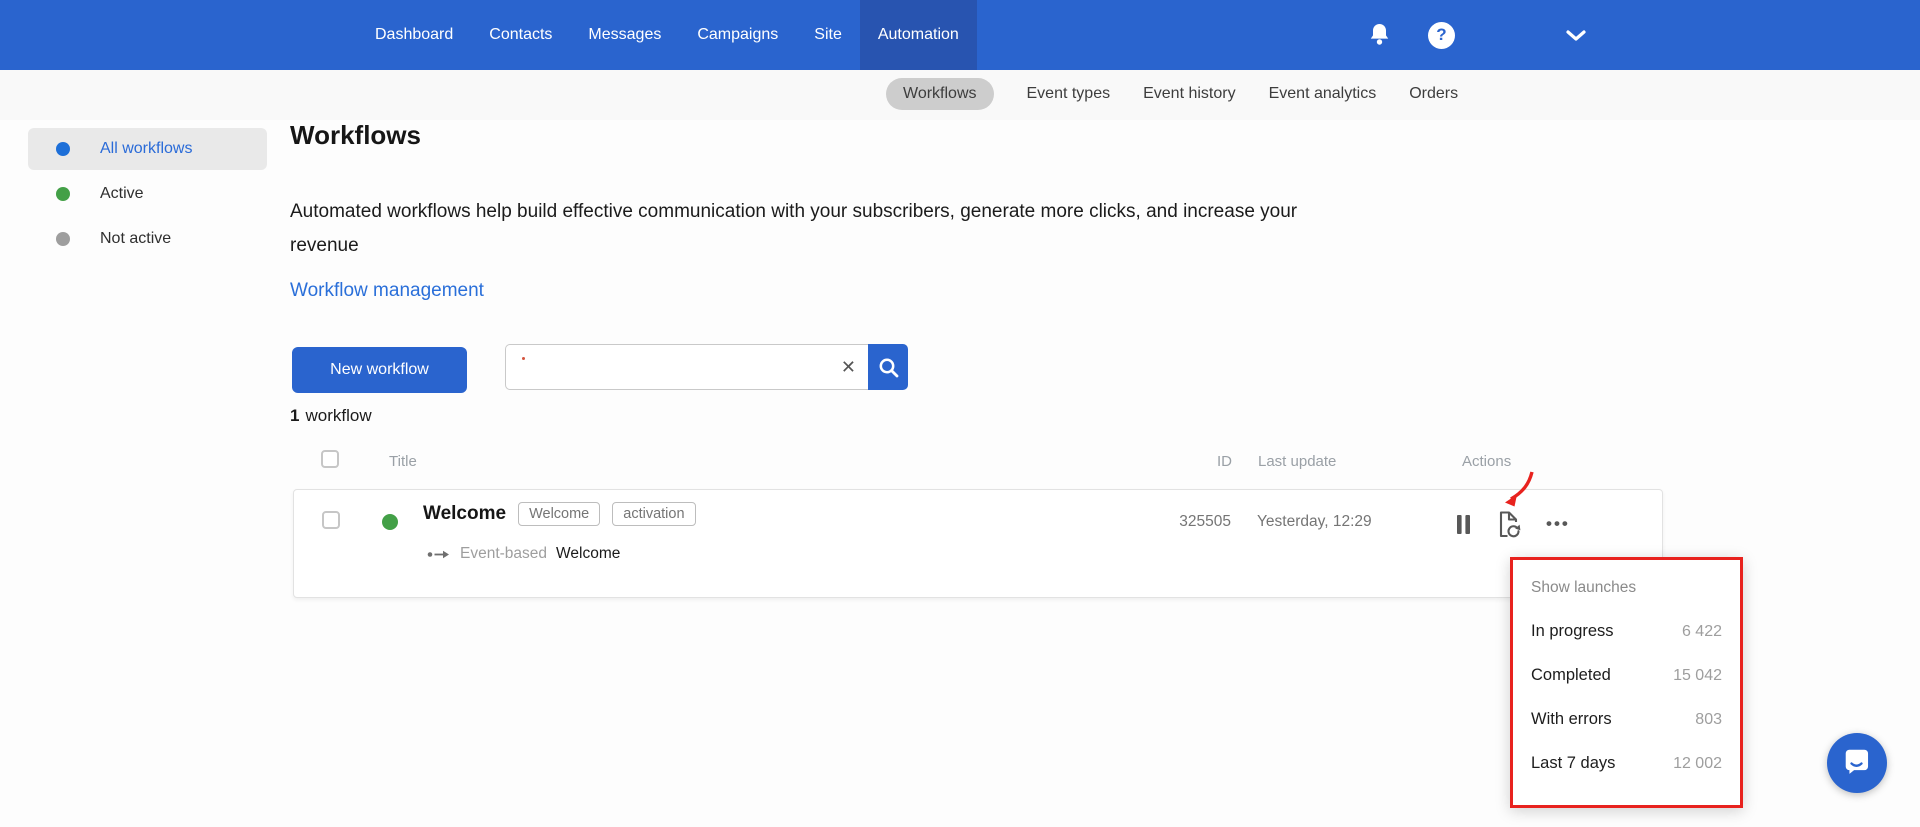 This screenshot has height=827, width=1920. Describe the element at coordinates (1697, 675) in the screenshot. I see `stat-value: 15 042` at that location.